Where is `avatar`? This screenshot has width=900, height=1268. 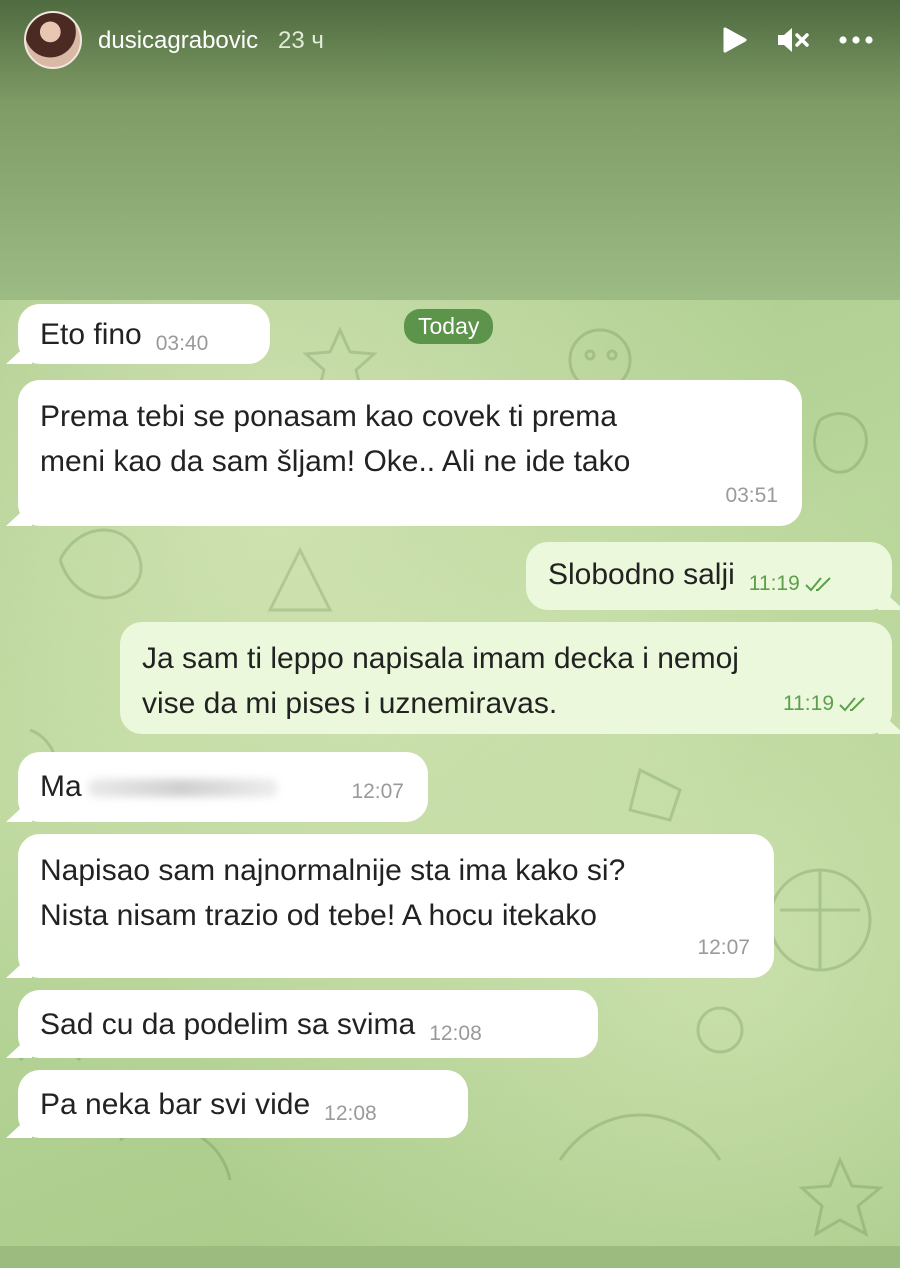 avatar is located at coordinates (53, 40).